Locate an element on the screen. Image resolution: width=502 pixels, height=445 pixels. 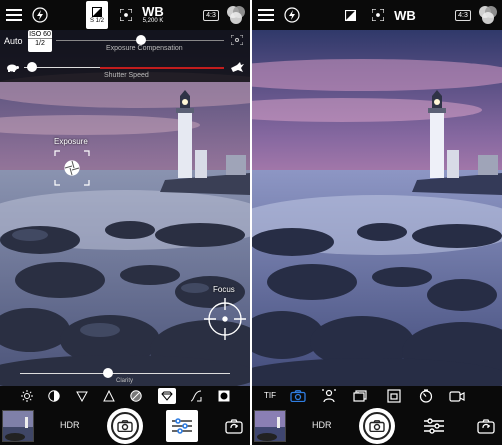
file-format-toggle: TIF is located at coordinates (270, 395).